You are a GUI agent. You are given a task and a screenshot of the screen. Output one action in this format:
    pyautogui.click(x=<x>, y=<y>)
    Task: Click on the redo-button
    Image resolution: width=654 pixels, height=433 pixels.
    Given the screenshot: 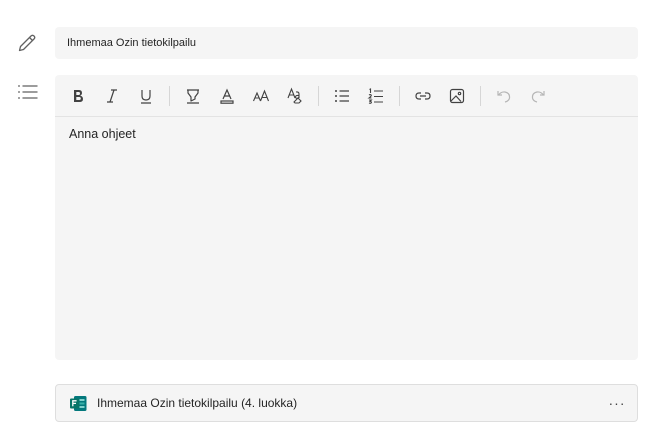 What is the action you would take?
    pyautogui.click(x=538, y=96)
    